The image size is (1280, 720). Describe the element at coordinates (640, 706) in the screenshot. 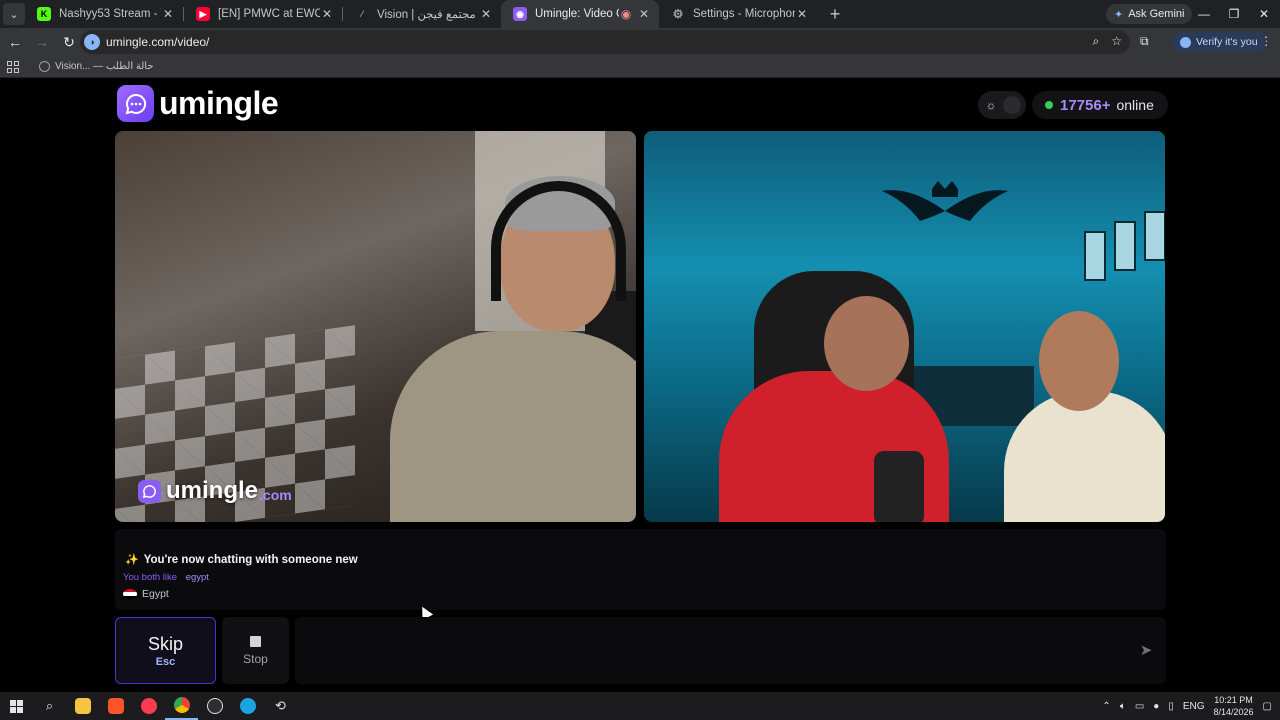

I see `windows-taskbar: ⌕ ⟲ ⌃ 🔈︎ ▭ ● ▯ ENG 10:21 PM 8/14/2026 ▢` at that location.